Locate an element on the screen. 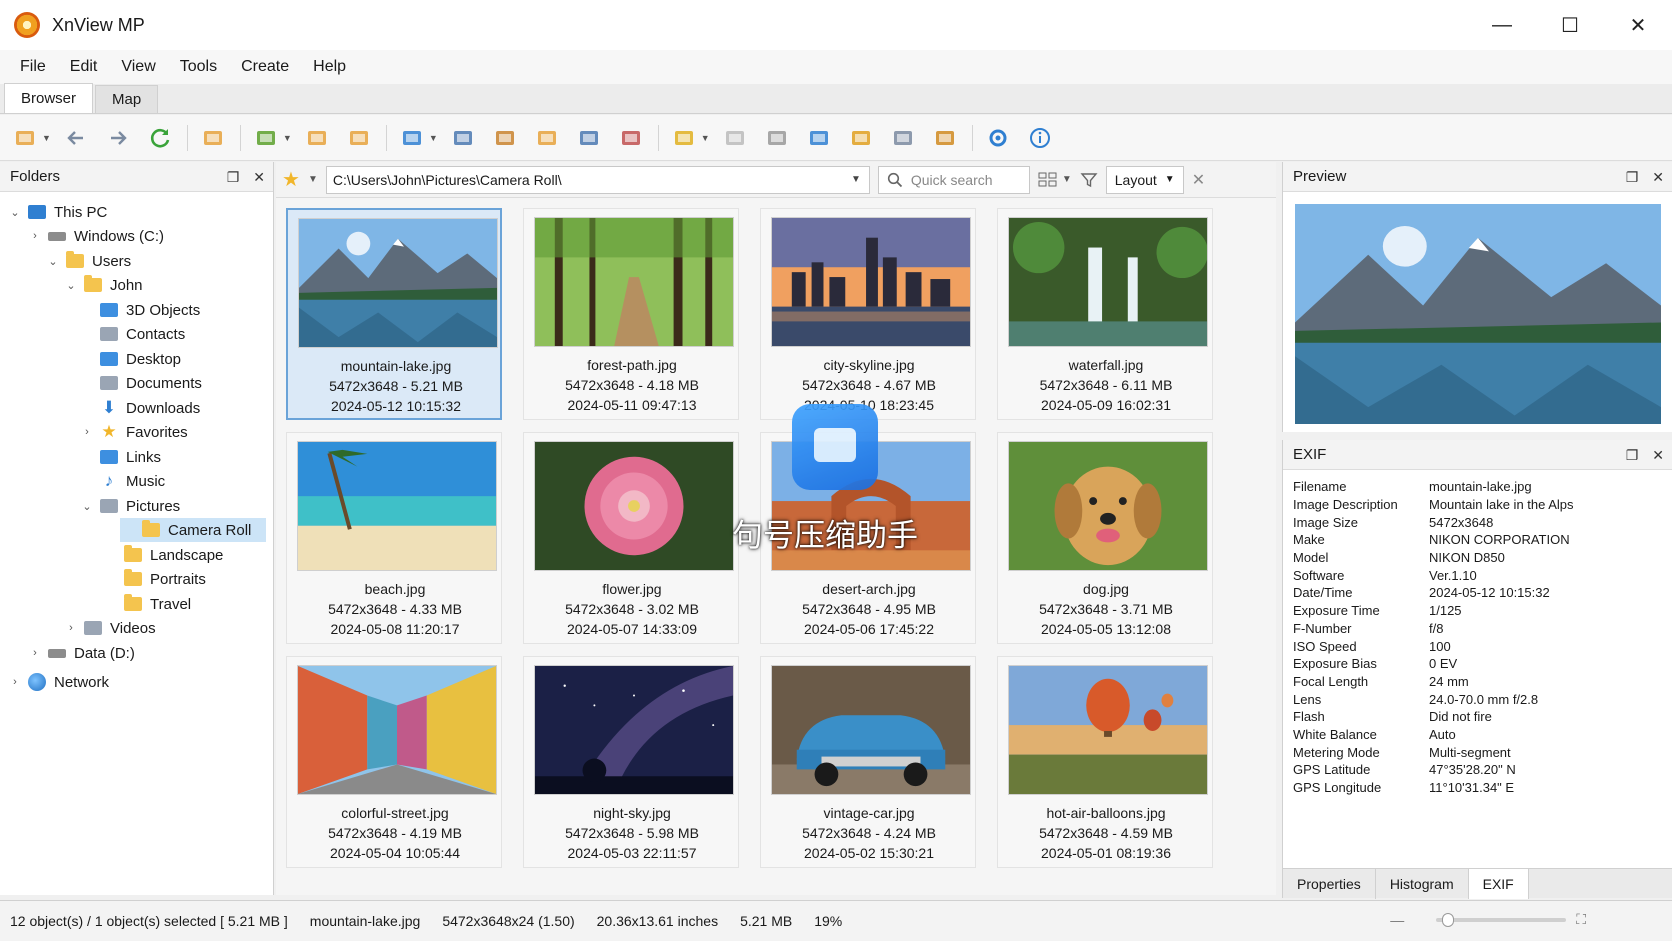  back-button is located at coordinates (76, 138).